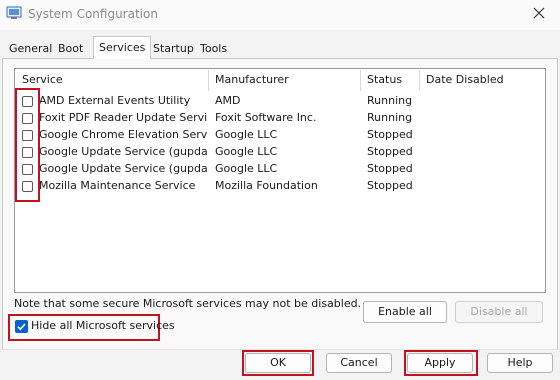 This screenshot has width=560, height=380. I want to click on hide-ms-checkbox, so click(21, 326).